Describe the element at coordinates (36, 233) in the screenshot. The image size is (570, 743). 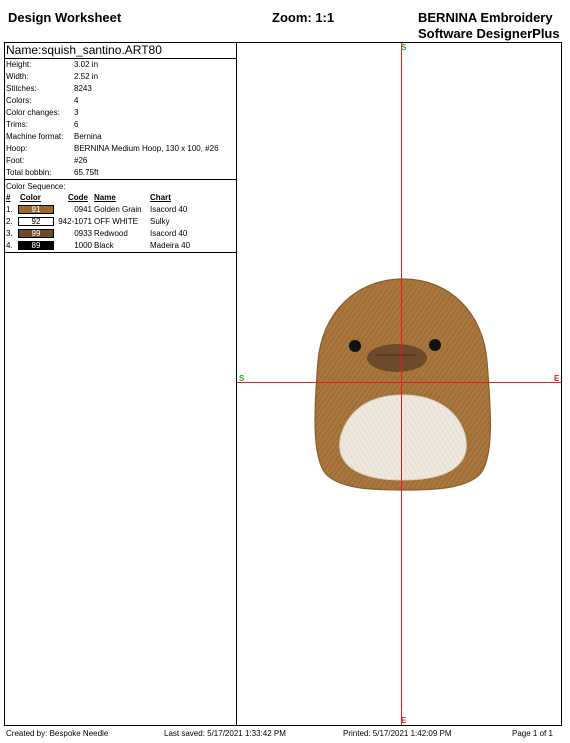
I see `color-swatch: 99` at that location.